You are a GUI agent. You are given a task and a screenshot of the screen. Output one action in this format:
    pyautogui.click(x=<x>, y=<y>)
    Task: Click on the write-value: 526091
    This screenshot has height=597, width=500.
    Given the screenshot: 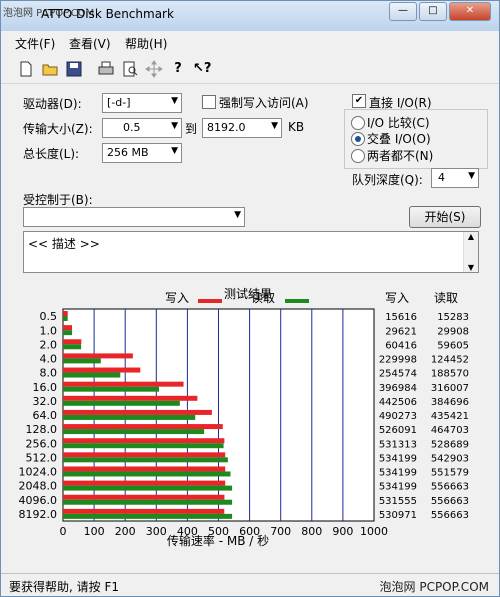 What is the action you would take?
    pyautogui.click(x=398, y=430)
    